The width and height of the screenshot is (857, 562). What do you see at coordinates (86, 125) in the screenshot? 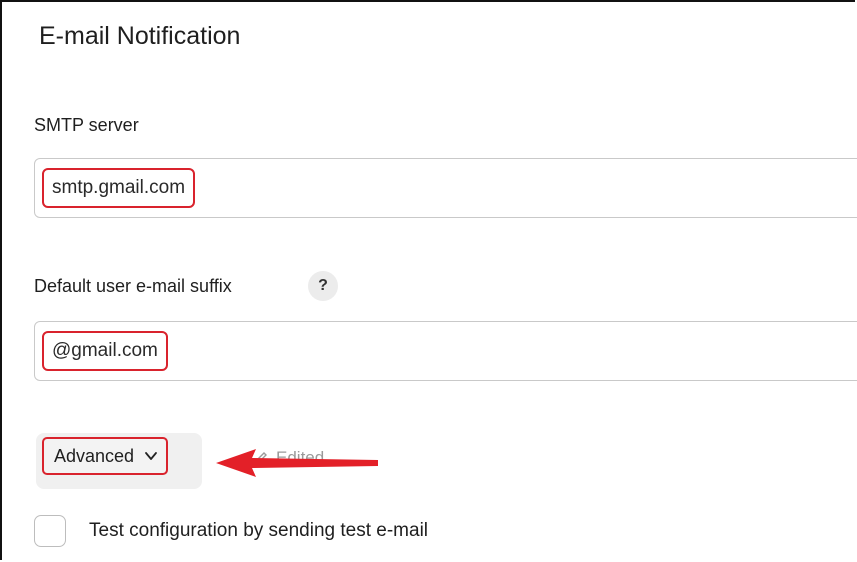
I see `smtp-server-label: SMTP server` at bounding box center [86, 125].